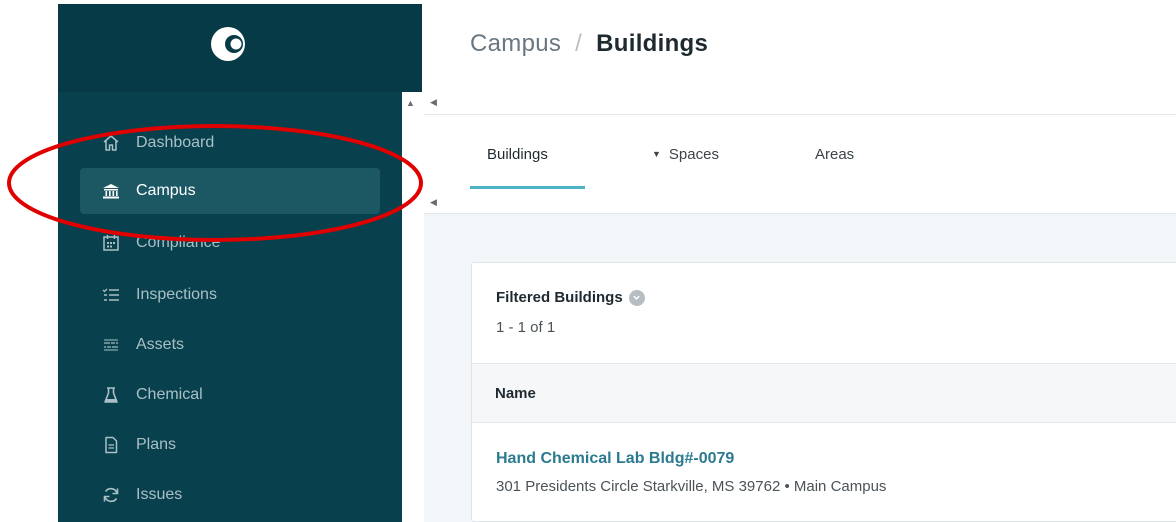  What do you see at coordinates (800, 114) in the screenshot?
I see `tabs-divider` at bounding box center [800, 114].